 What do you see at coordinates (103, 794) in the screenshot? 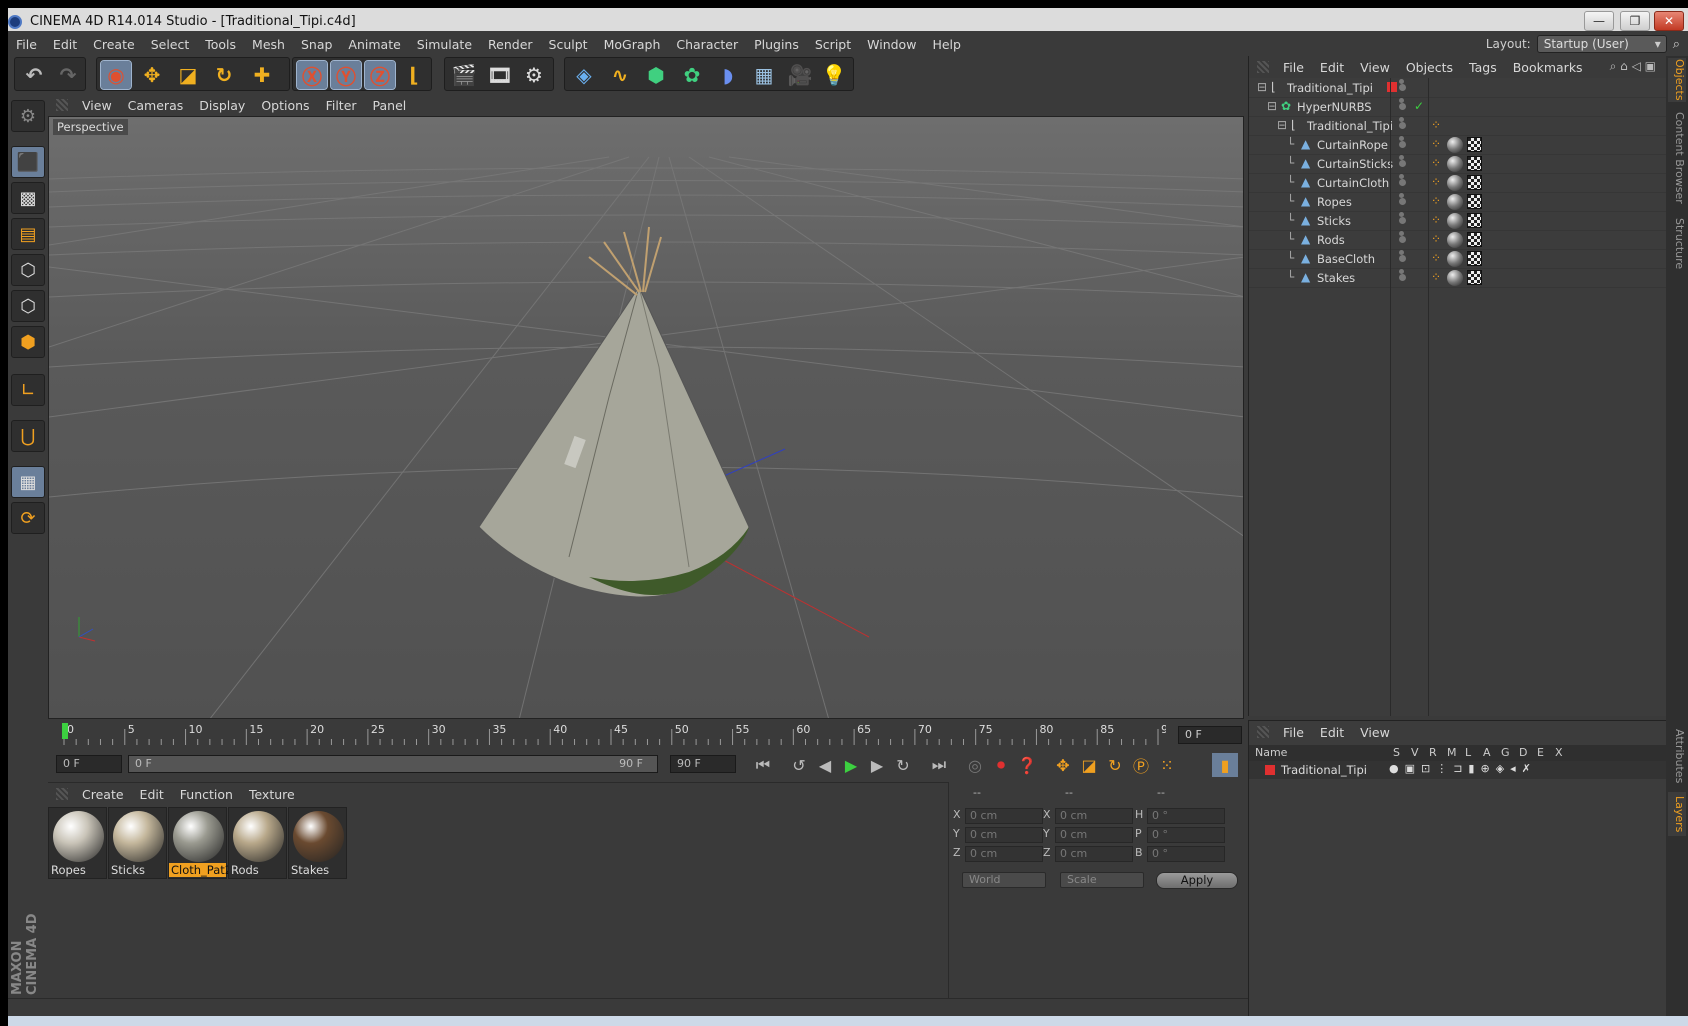
I see `material-menu-create: Create` at bounding box center [103, 794].